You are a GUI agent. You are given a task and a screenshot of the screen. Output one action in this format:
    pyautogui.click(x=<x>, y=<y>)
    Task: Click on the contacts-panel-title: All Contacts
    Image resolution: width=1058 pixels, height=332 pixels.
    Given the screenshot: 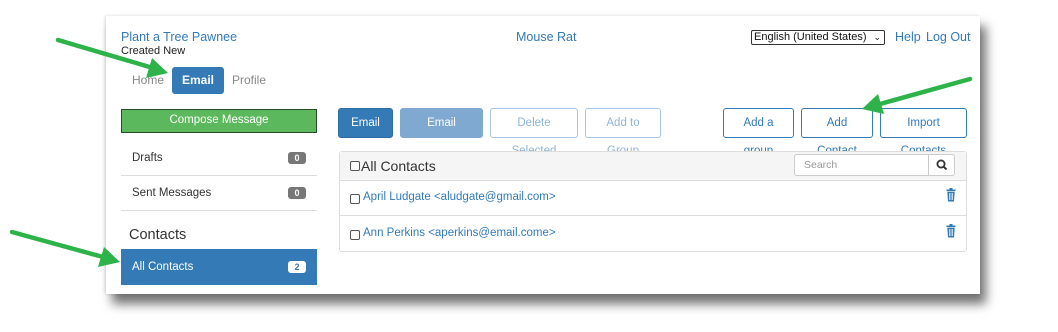 What is the action you would take?
    pyautogui.click(x=398, y=166)
    